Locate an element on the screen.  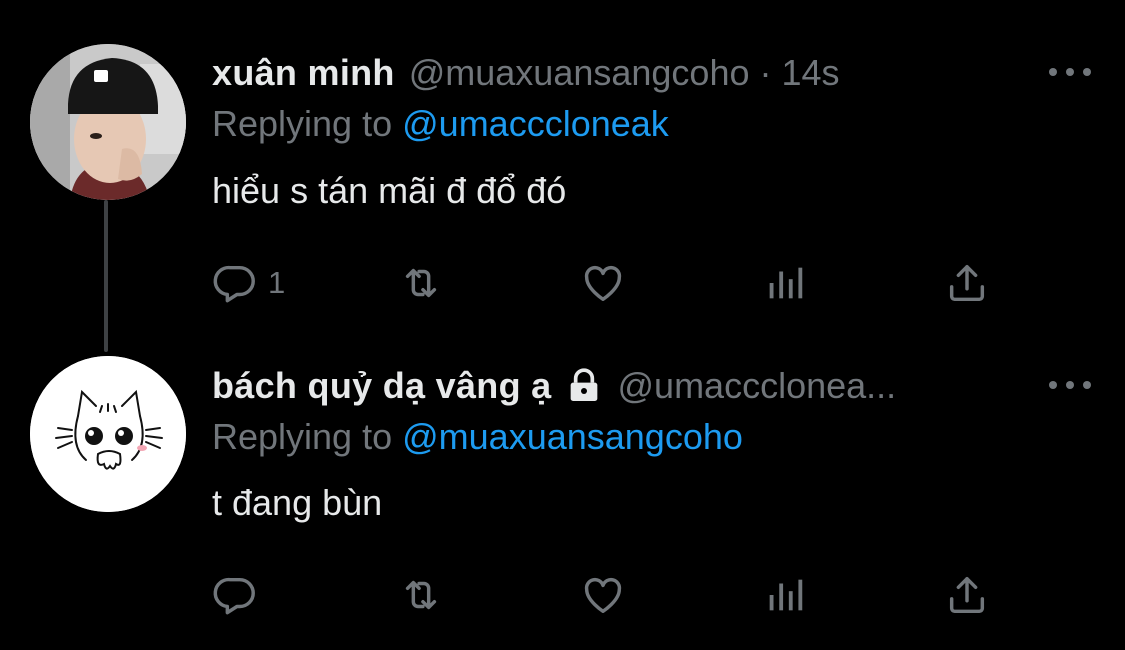
reply-button: 1 is located at coordinates (248, 283).